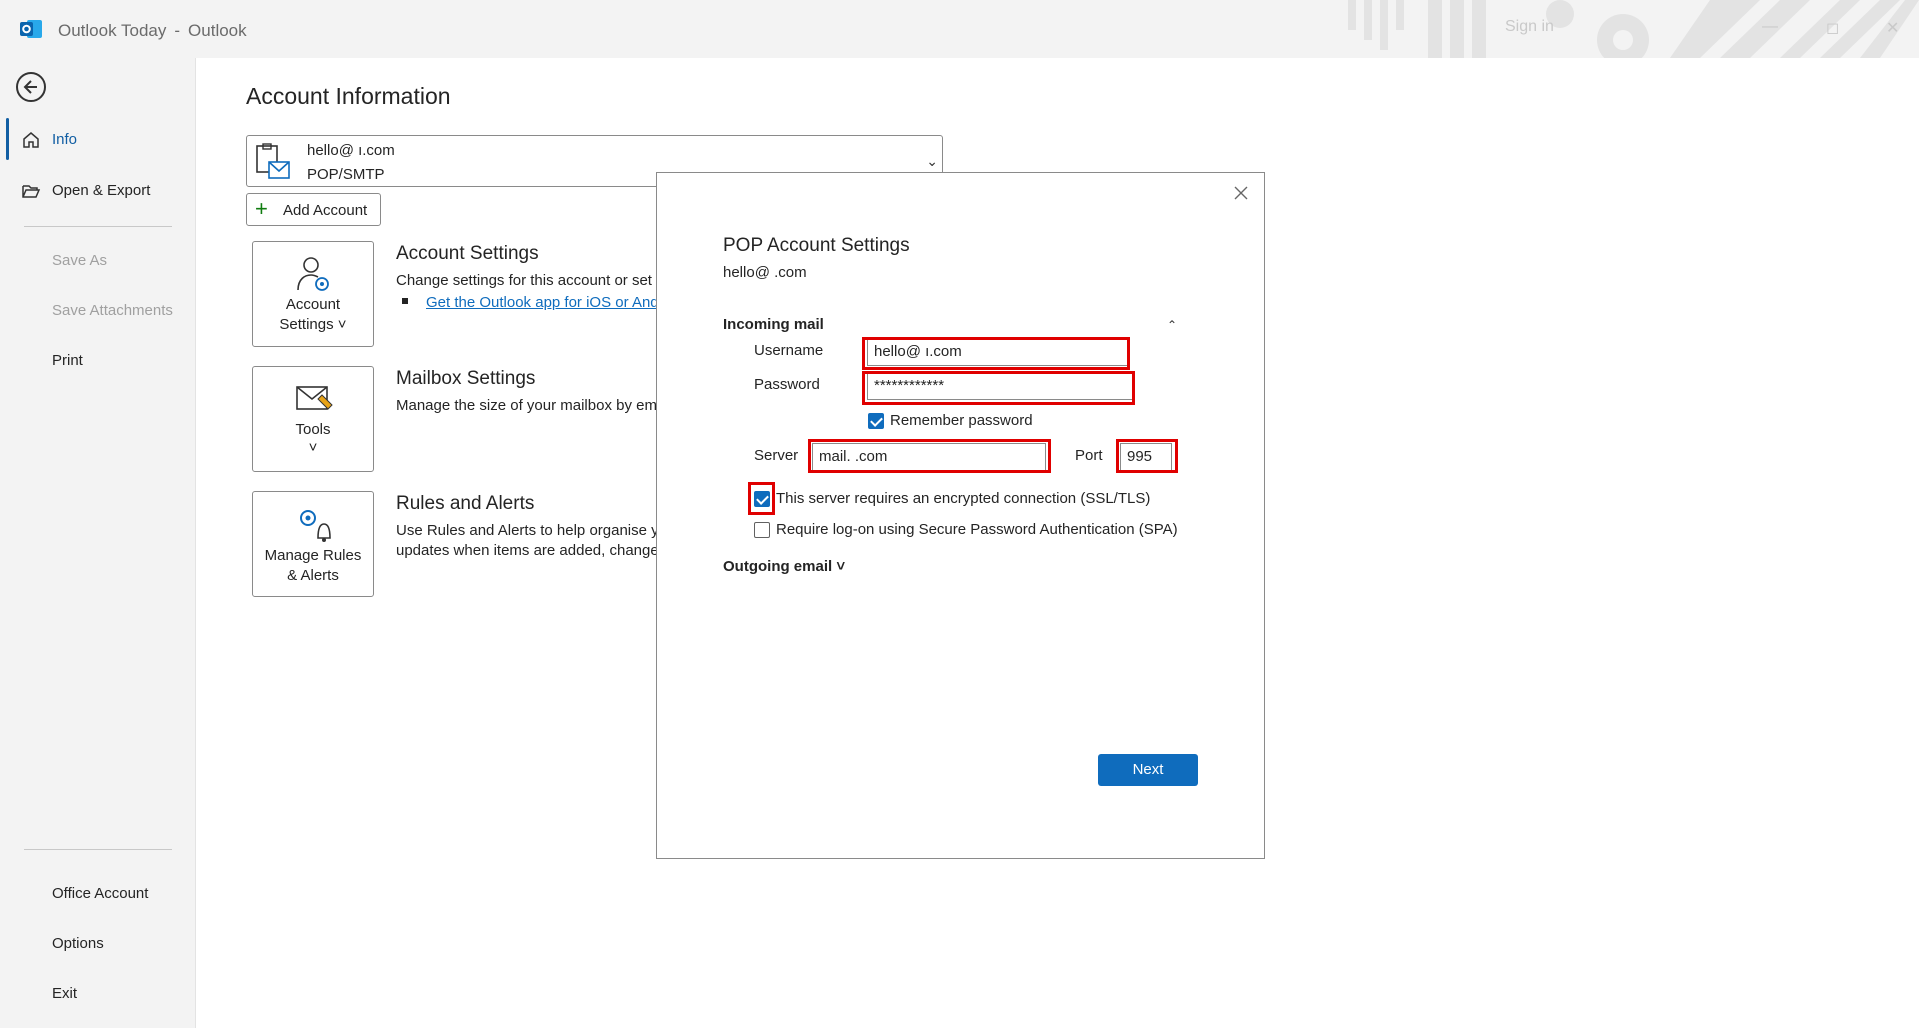 This screenshot has height=1028, width=1919. Describe the element at coordinates (465, 503) in the screenshot. I see `section-title: Rules and Alerts` at that location.